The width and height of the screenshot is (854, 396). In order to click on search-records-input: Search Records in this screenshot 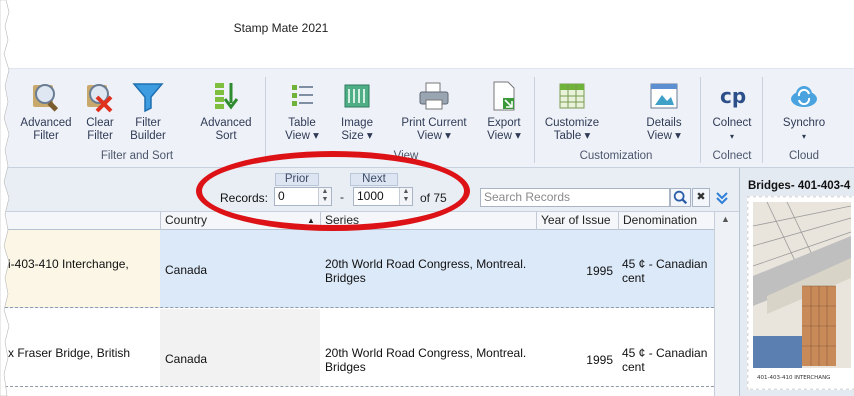, I will do `click(575, 197)`.